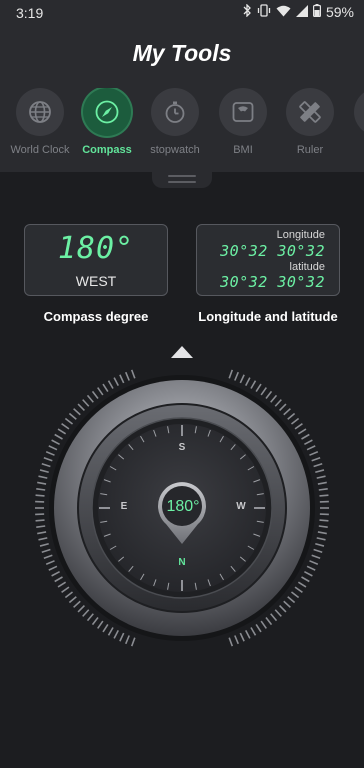  What do you see at coordinates (182, 447) in the screenshot?
I see `cardinal-top: S` at bounding box center [182, 447].